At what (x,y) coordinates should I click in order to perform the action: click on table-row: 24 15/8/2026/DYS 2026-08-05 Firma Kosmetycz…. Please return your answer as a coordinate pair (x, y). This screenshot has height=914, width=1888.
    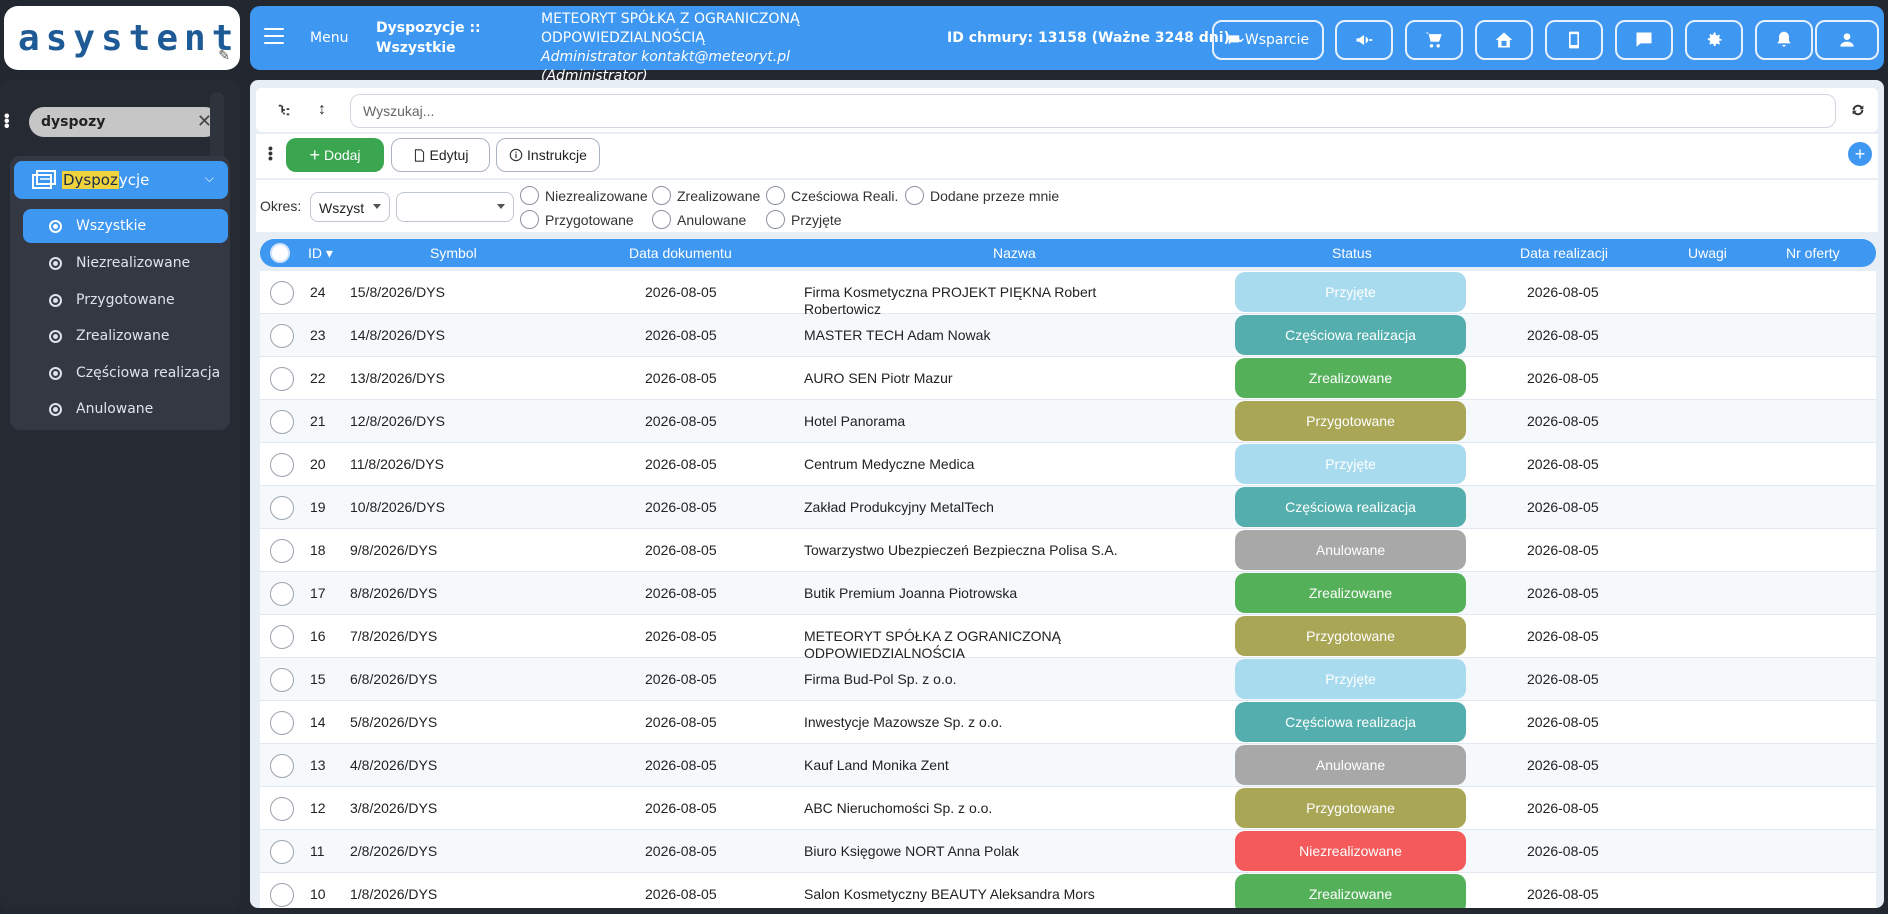
    Looking at the image, I should click on (1068, 294).